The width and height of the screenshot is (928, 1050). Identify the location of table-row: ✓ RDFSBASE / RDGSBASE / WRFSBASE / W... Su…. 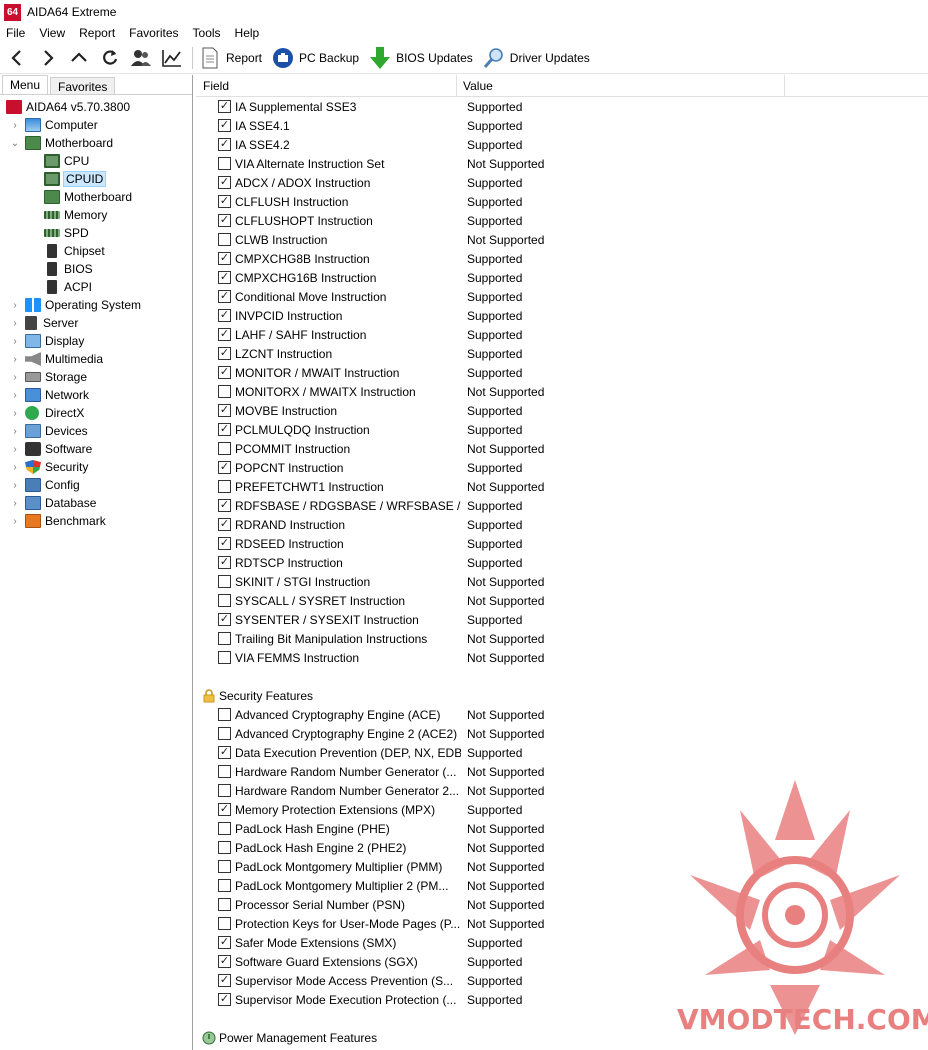
(562, 505).